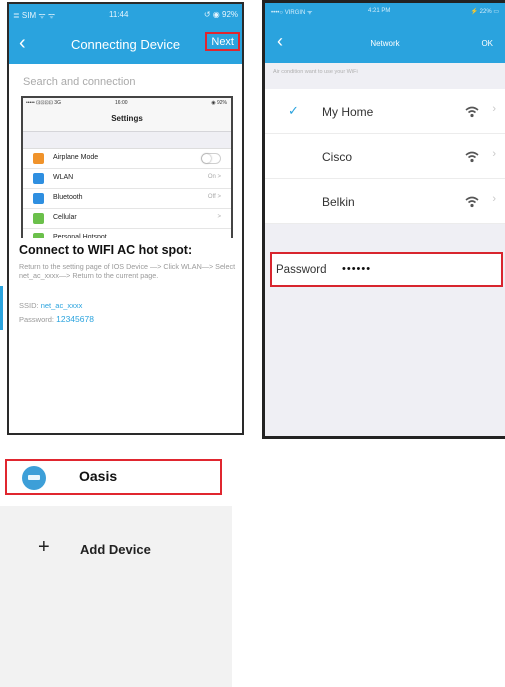  I want to click on connect-heading: Connect to WIFI AC hot spot:, so click(106, 250).